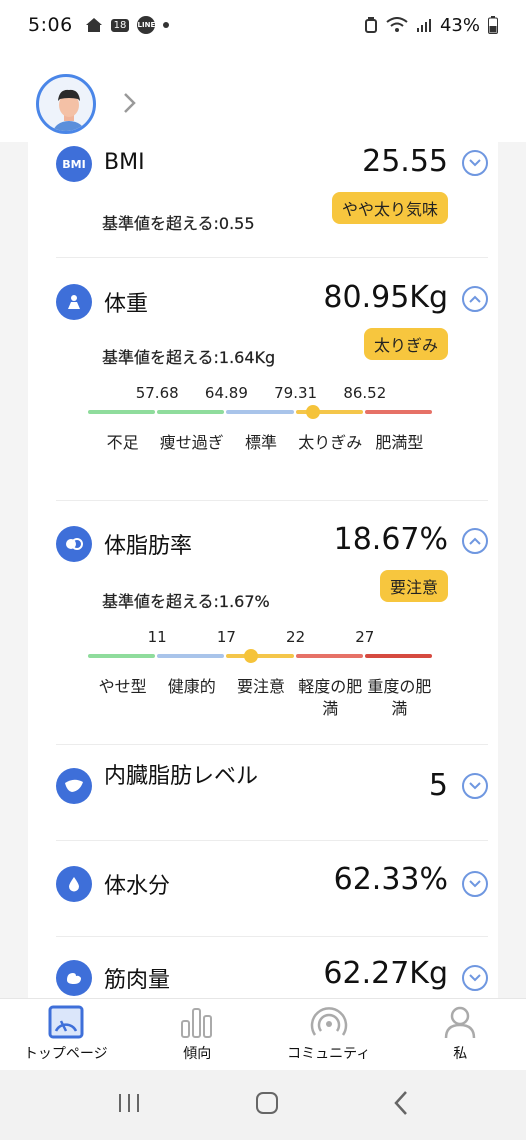  What do you see at coordinates (261, 686) in the screenshot?
I see `scale-label: 要注意` at bounding box center [261, 686].